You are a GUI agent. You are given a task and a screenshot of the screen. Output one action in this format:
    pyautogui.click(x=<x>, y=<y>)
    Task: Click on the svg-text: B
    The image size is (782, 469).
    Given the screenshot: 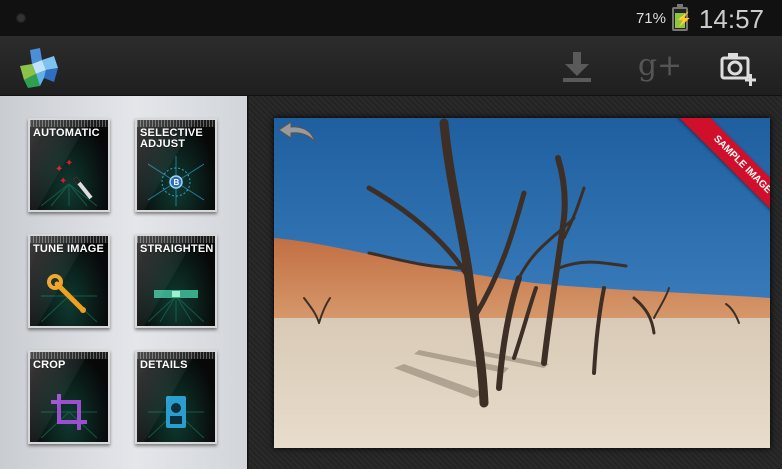 What is the action you would take?
    pyautogui.click(x=177, y=182)
    